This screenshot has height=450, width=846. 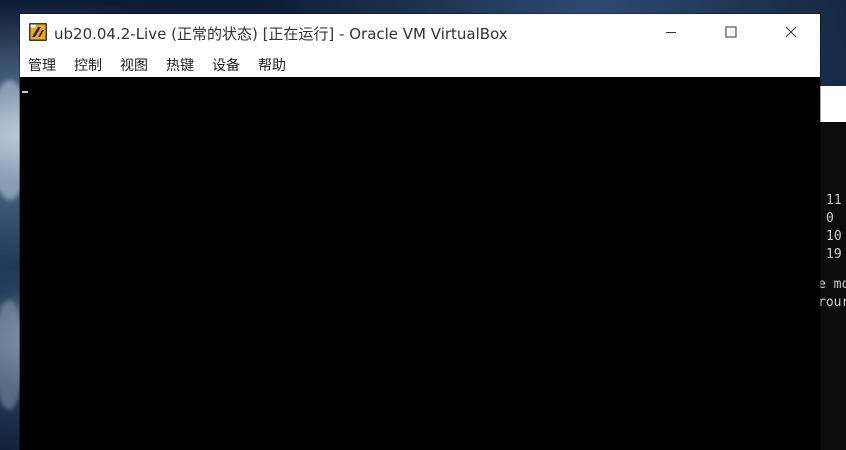 I want to click on background-terminal-output: 11 0 10 19 e mo rour, so click(x=832, y=286).